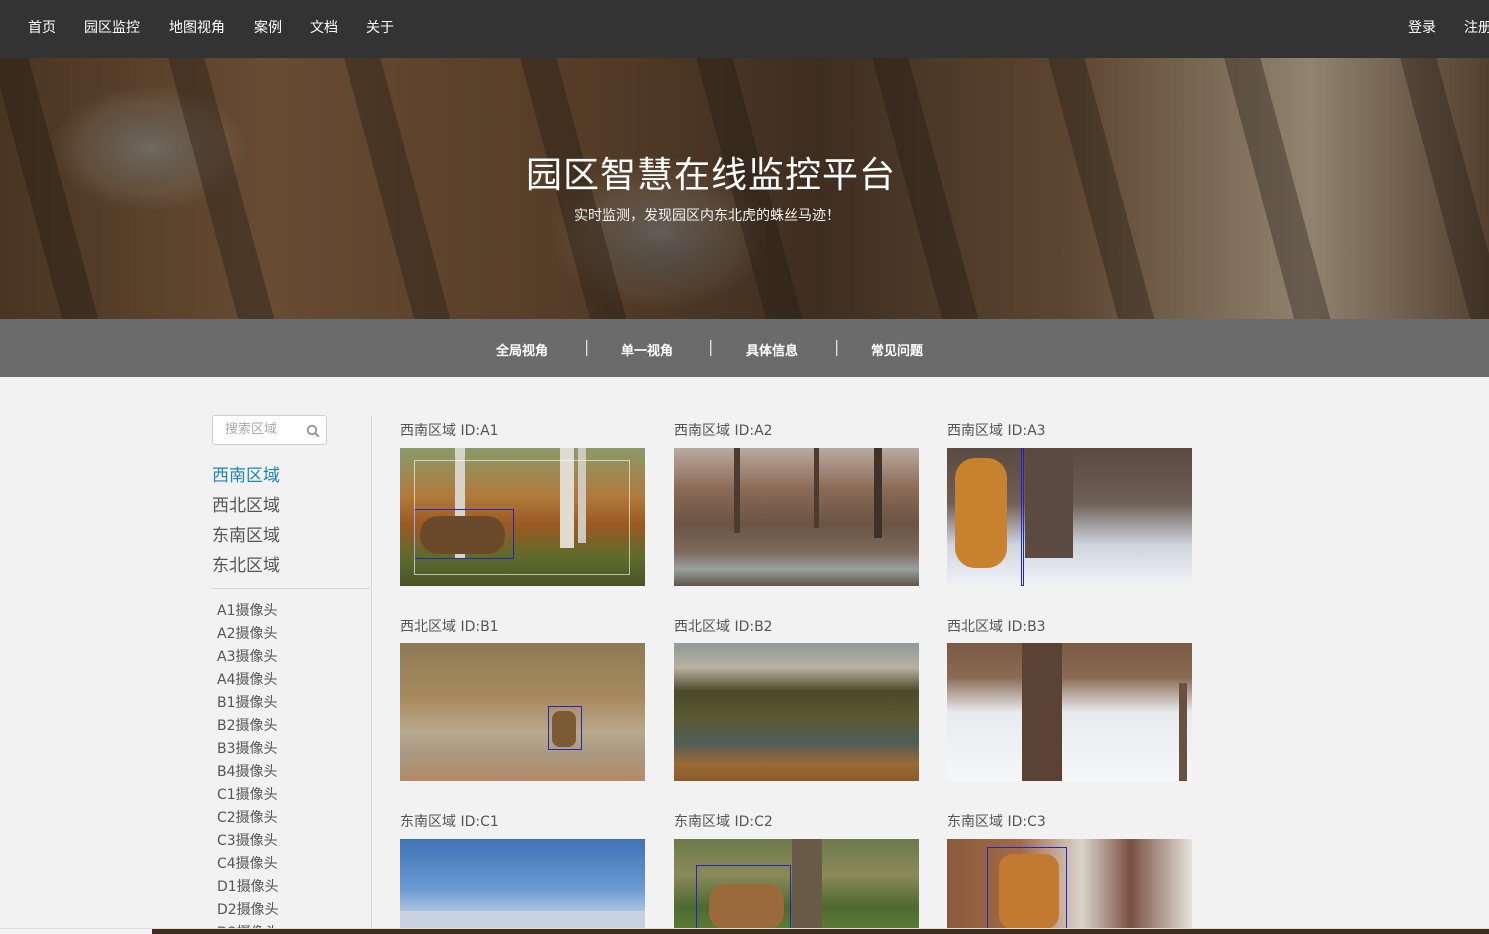 This screenshot has height=934, width=1489. Describe the element at coordinates (449, 431) in the screenshot. I see `camera-title-a1: 西南区域 ID:A1` at that location.